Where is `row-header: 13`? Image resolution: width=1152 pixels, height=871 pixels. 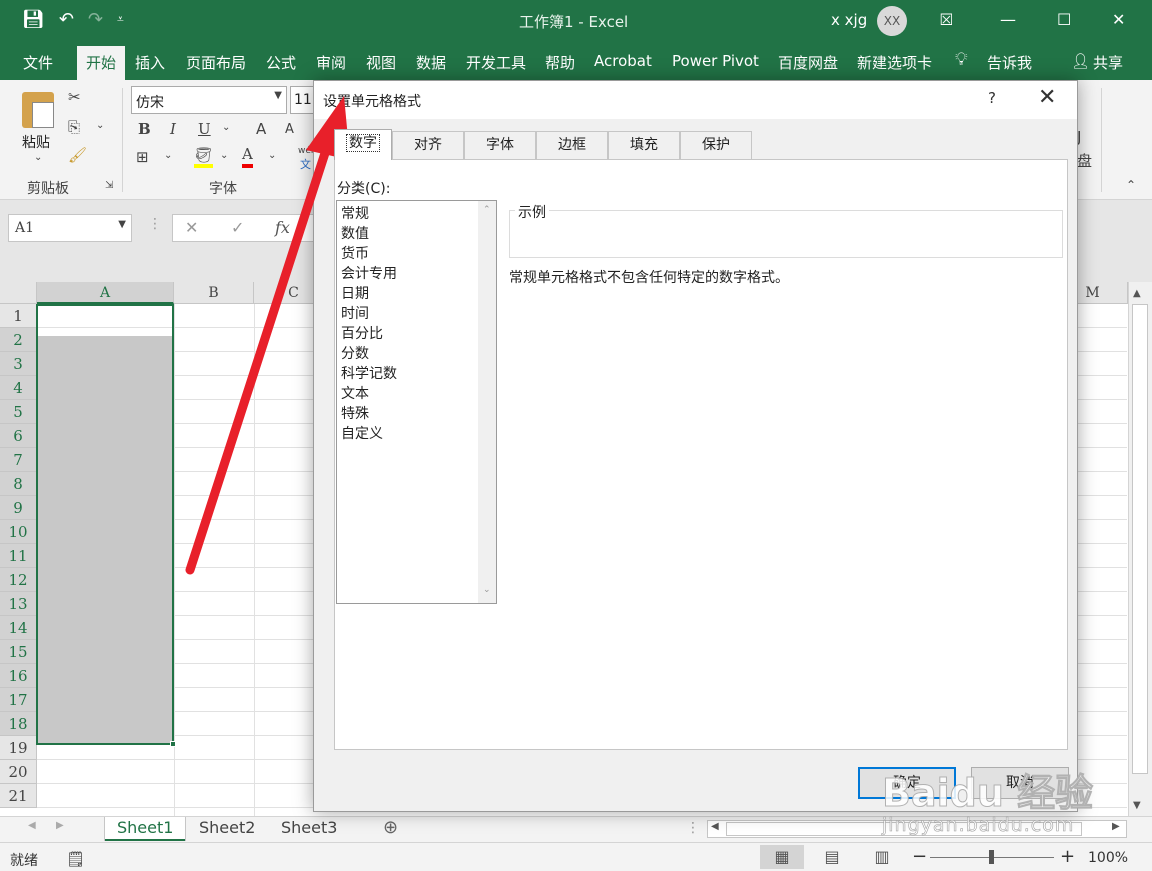 row-header: 13 is located at coordinates (18, 604).